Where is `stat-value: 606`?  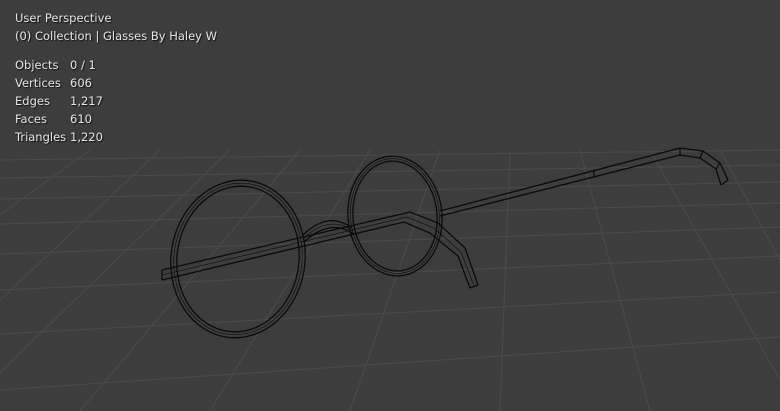 stat-value: 606 is located at coordinates (81, 83).